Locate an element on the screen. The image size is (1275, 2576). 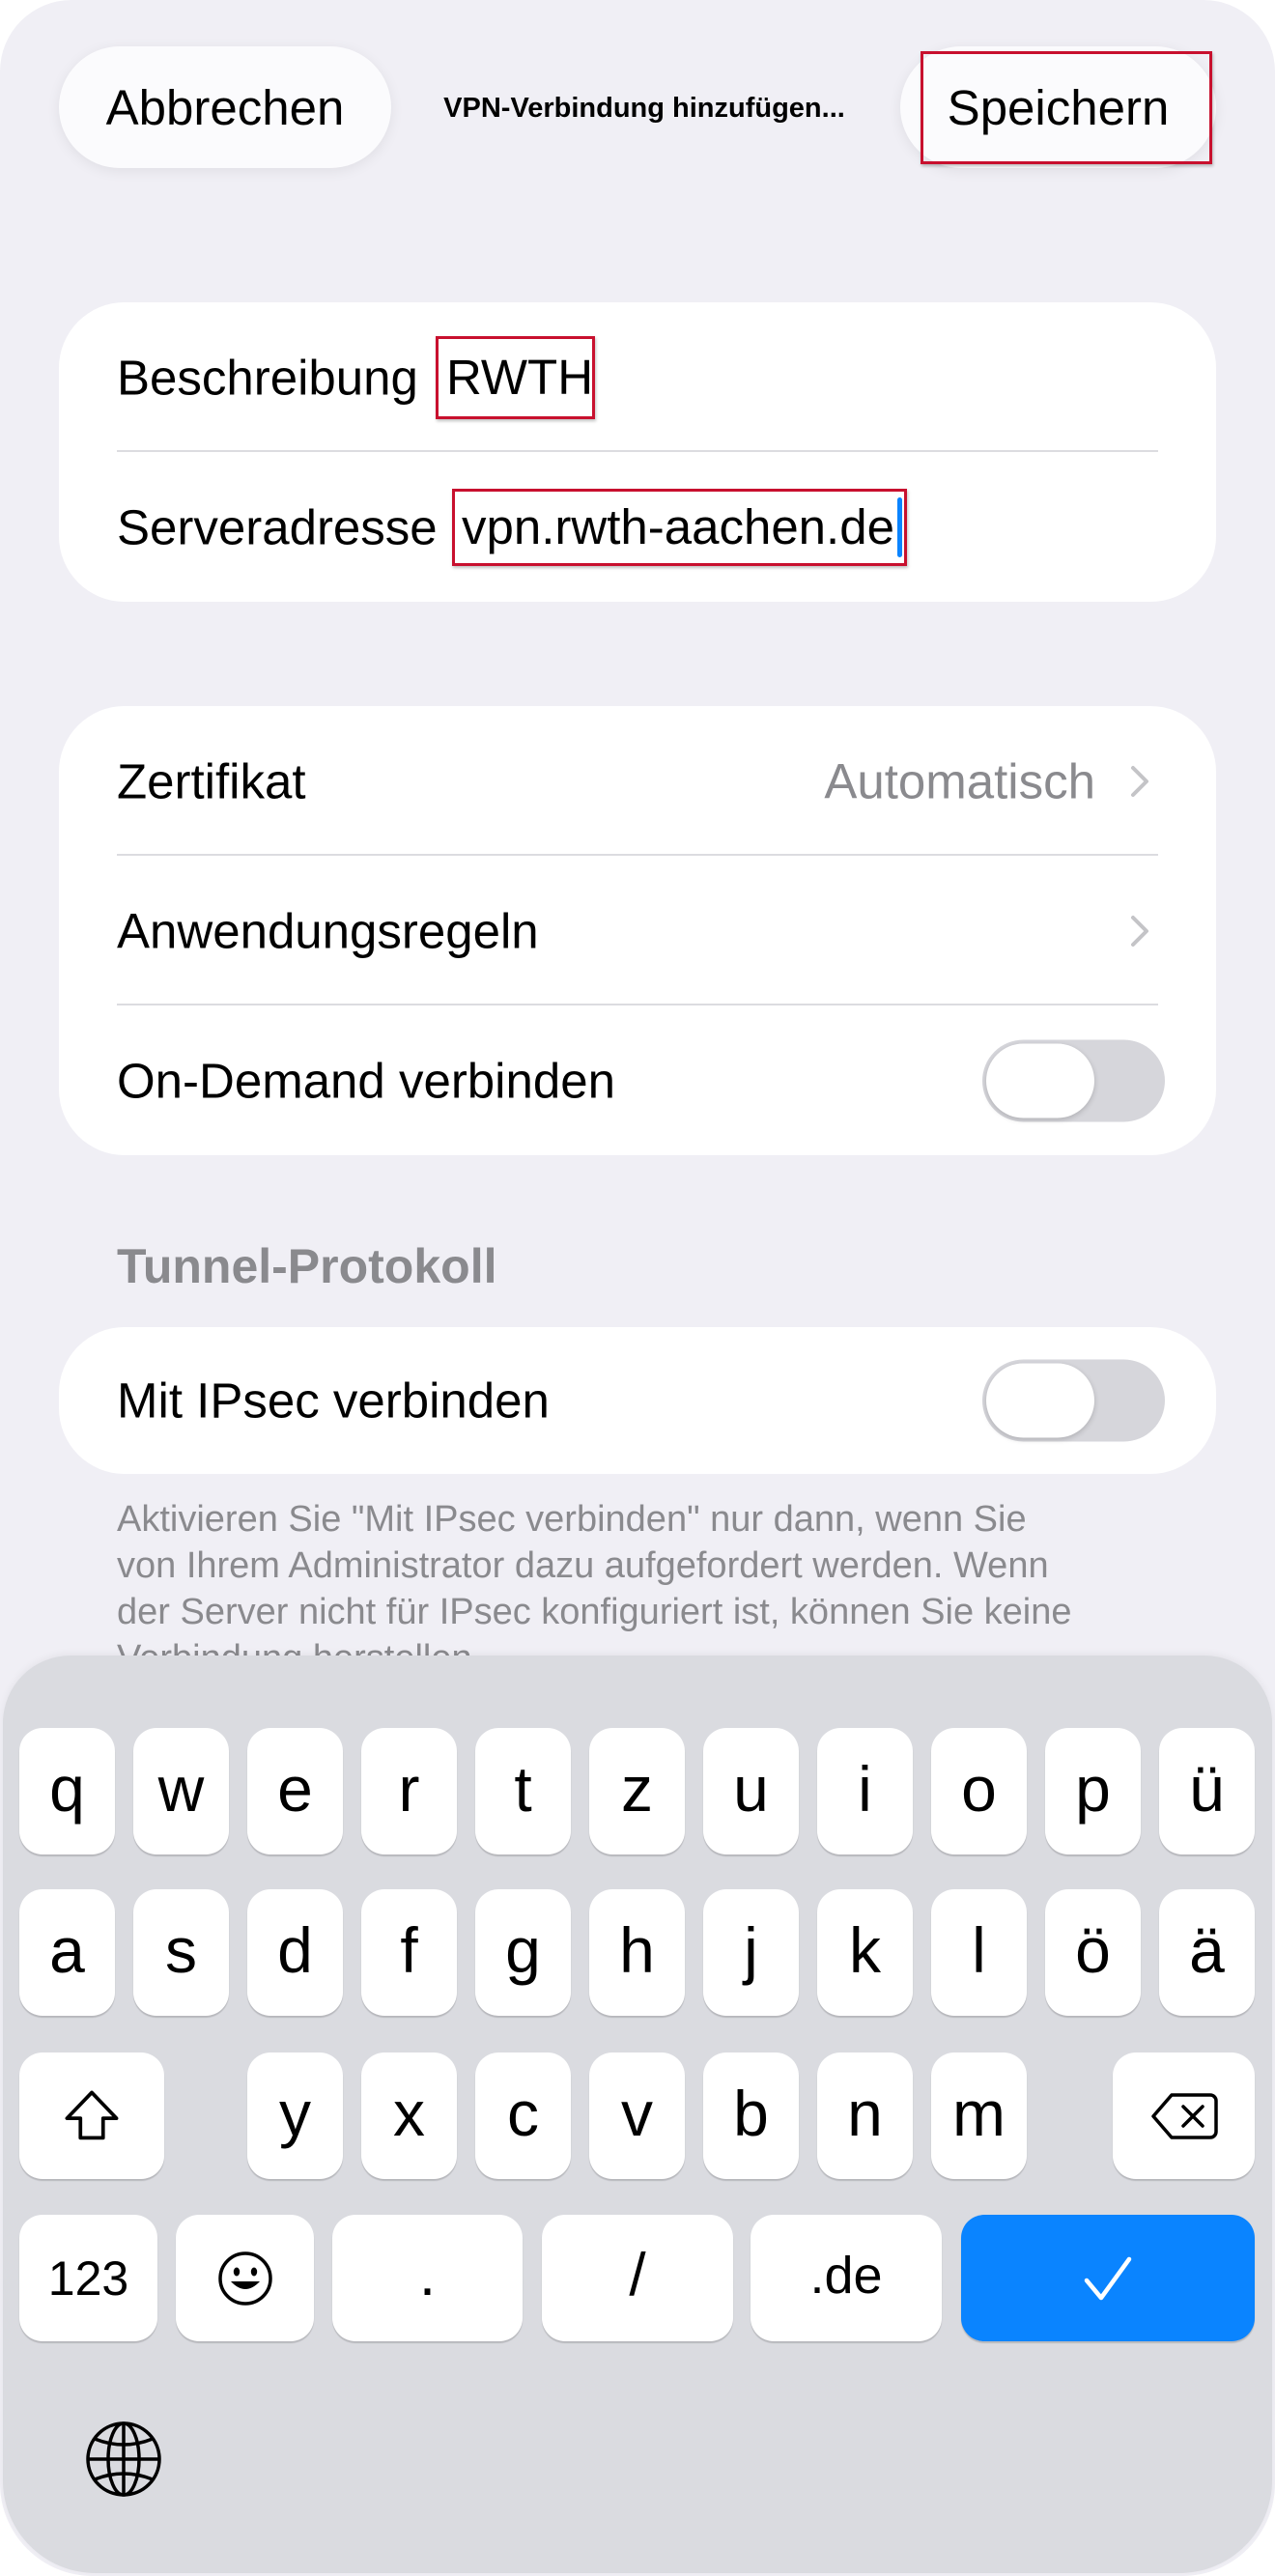
key-f: f is located at coordinates (409, 1952).